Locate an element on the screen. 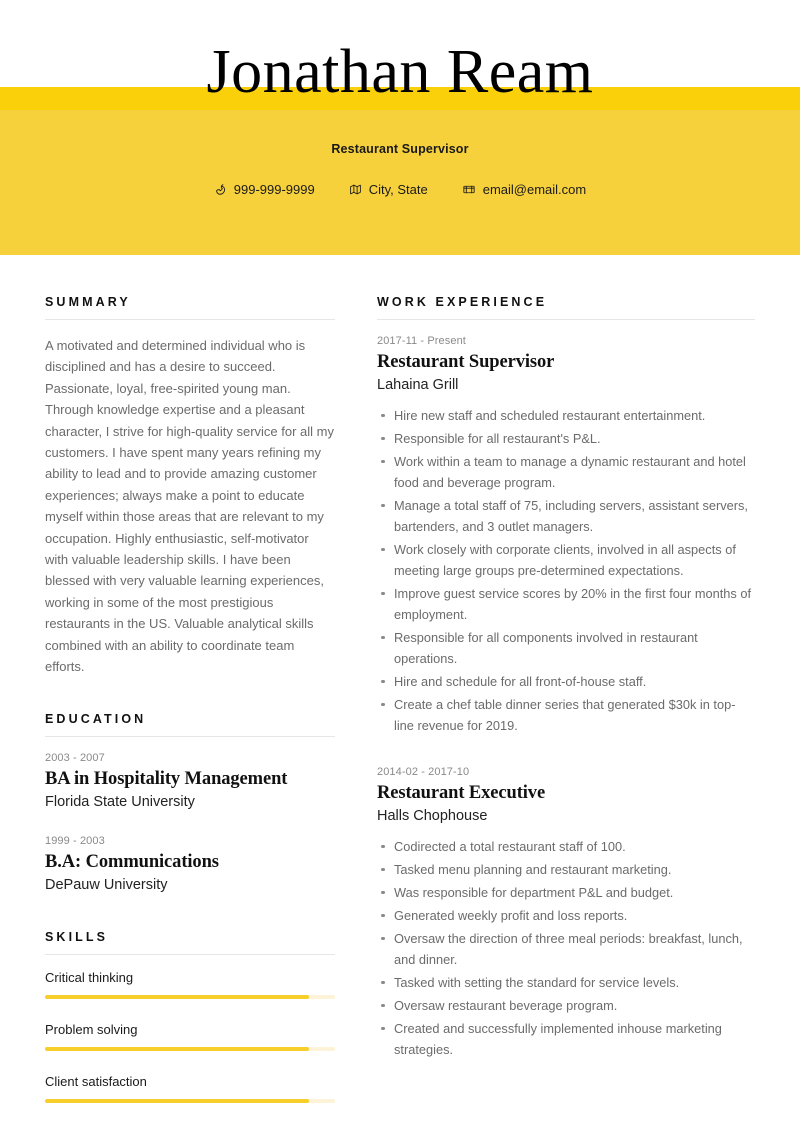  skill-label: Critical thinking is located at coordinates (89, 977).